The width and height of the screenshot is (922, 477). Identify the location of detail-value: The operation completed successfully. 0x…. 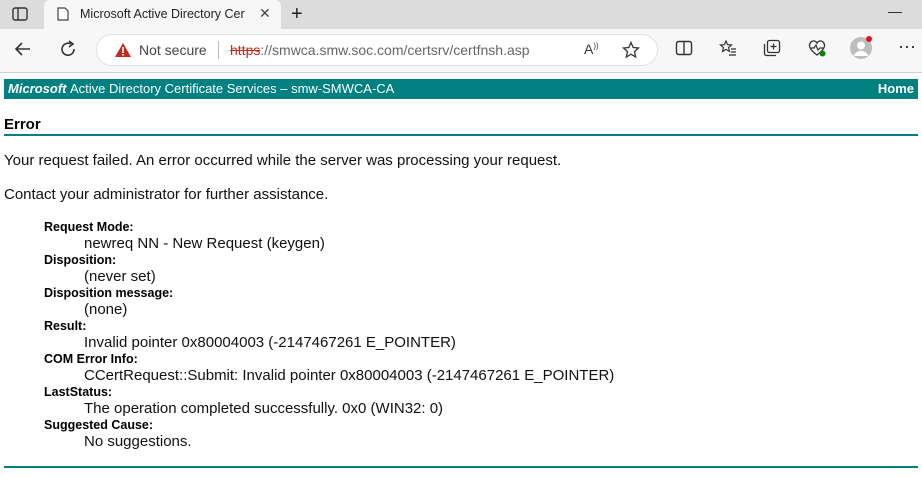
(264, 408).